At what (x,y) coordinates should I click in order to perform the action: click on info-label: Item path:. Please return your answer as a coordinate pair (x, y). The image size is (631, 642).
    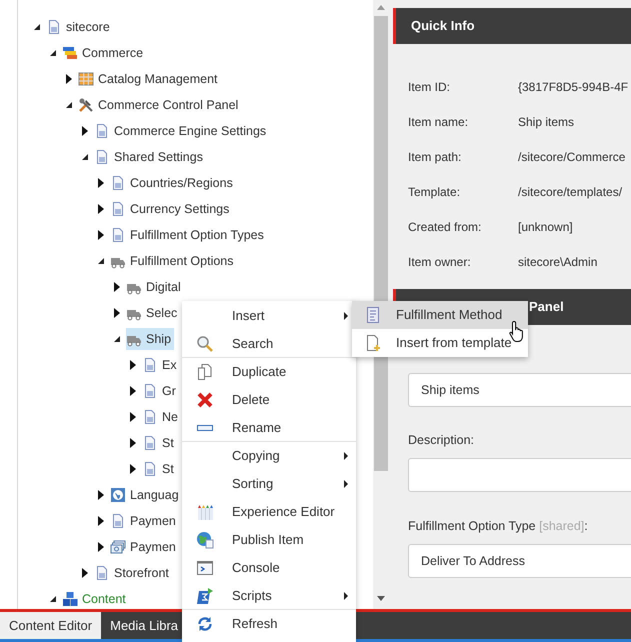
    Looking at the image, I should click on (435, 157).